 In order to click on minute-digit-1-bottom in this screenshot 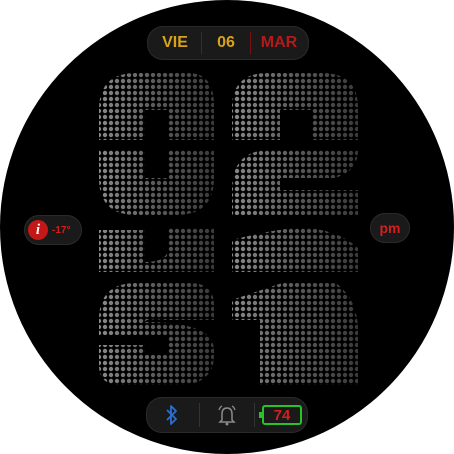, I will do `click(295, 334)`.